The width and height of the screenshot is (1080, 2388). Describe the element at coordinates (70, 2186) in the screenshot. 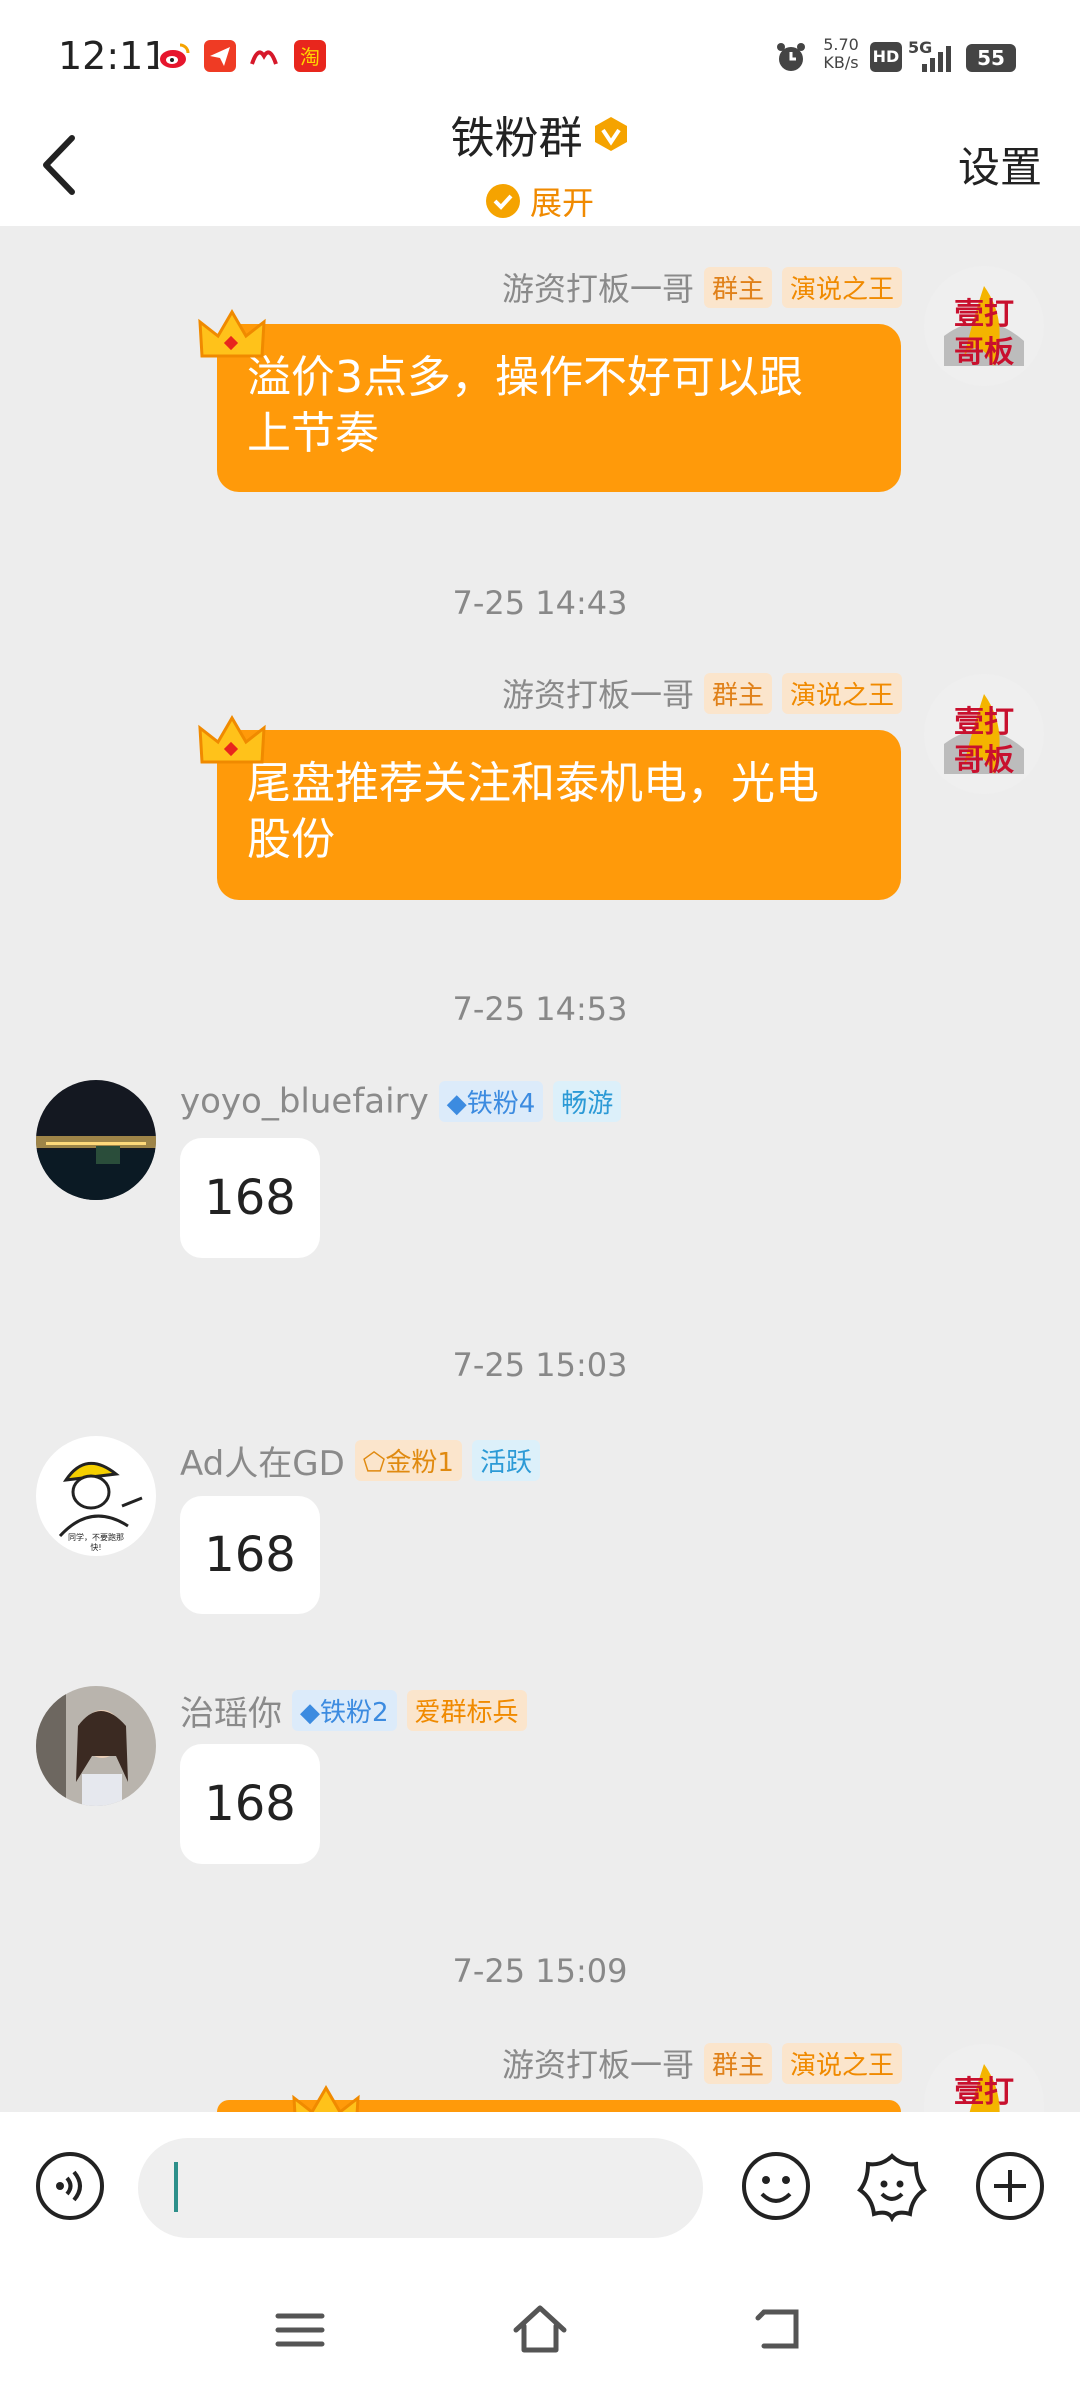

I see `voice-button` at that location.